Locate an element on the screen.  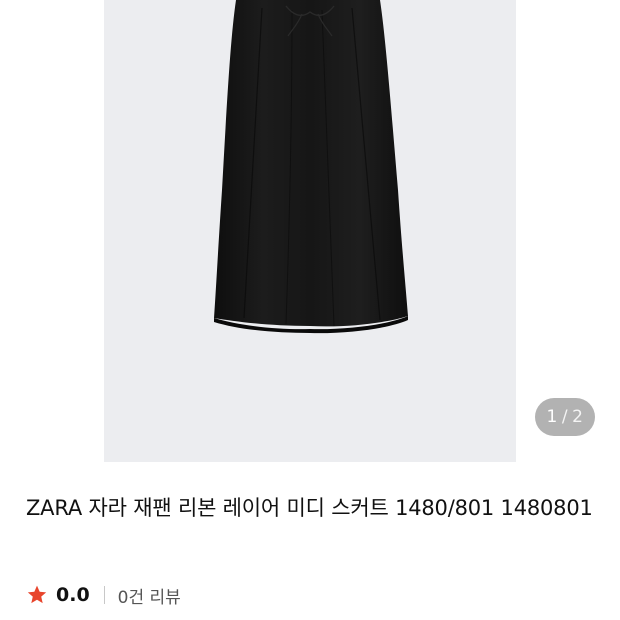
star-icon is located at coordinates (37, 594).